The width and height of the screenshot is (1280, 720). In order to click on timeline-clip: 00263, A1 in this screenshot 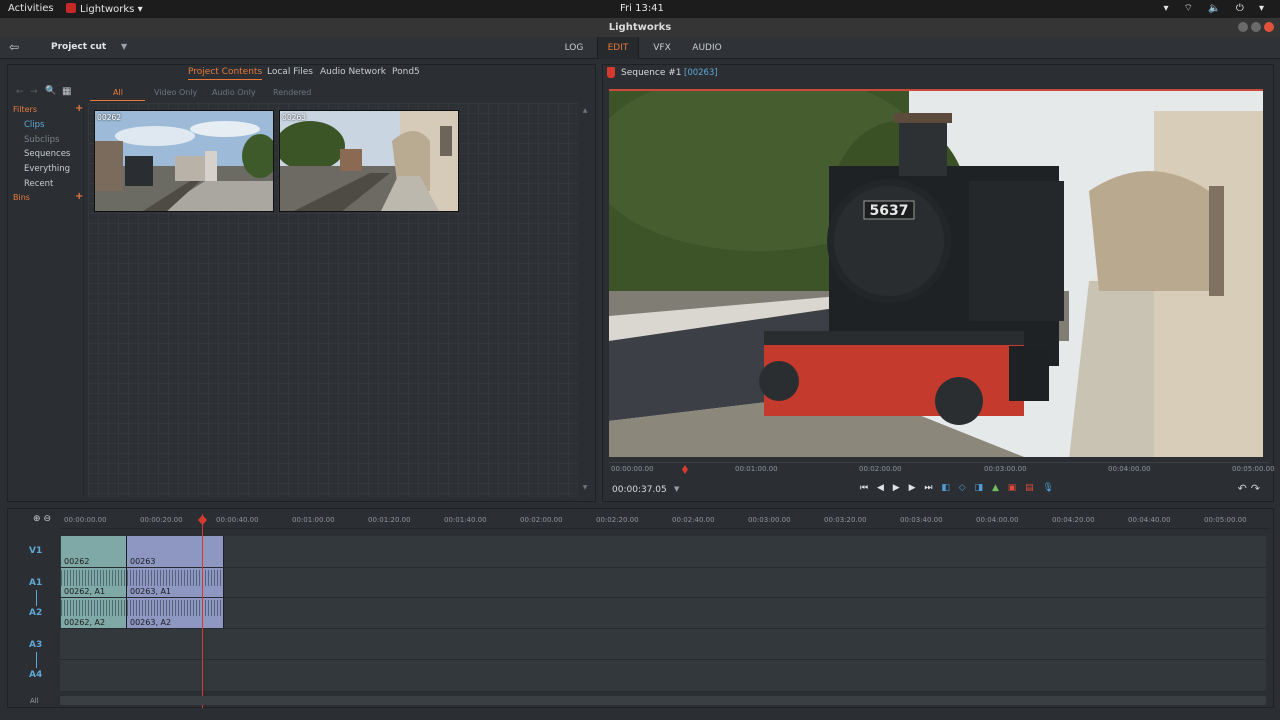, I will do `click(175, 582)`.